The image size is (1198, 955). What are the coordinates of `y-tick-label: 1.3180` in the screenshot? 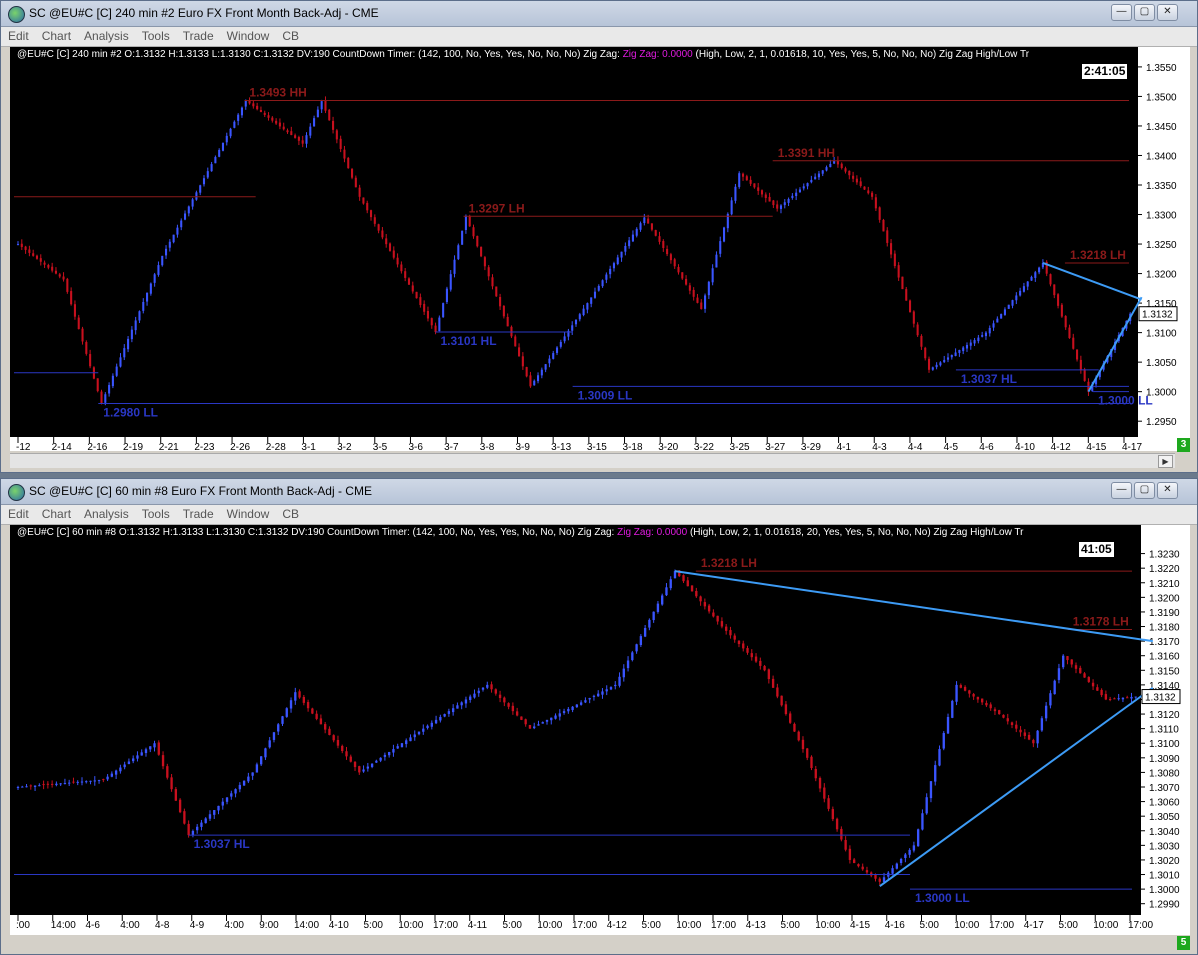 It's located at (1164, 628).